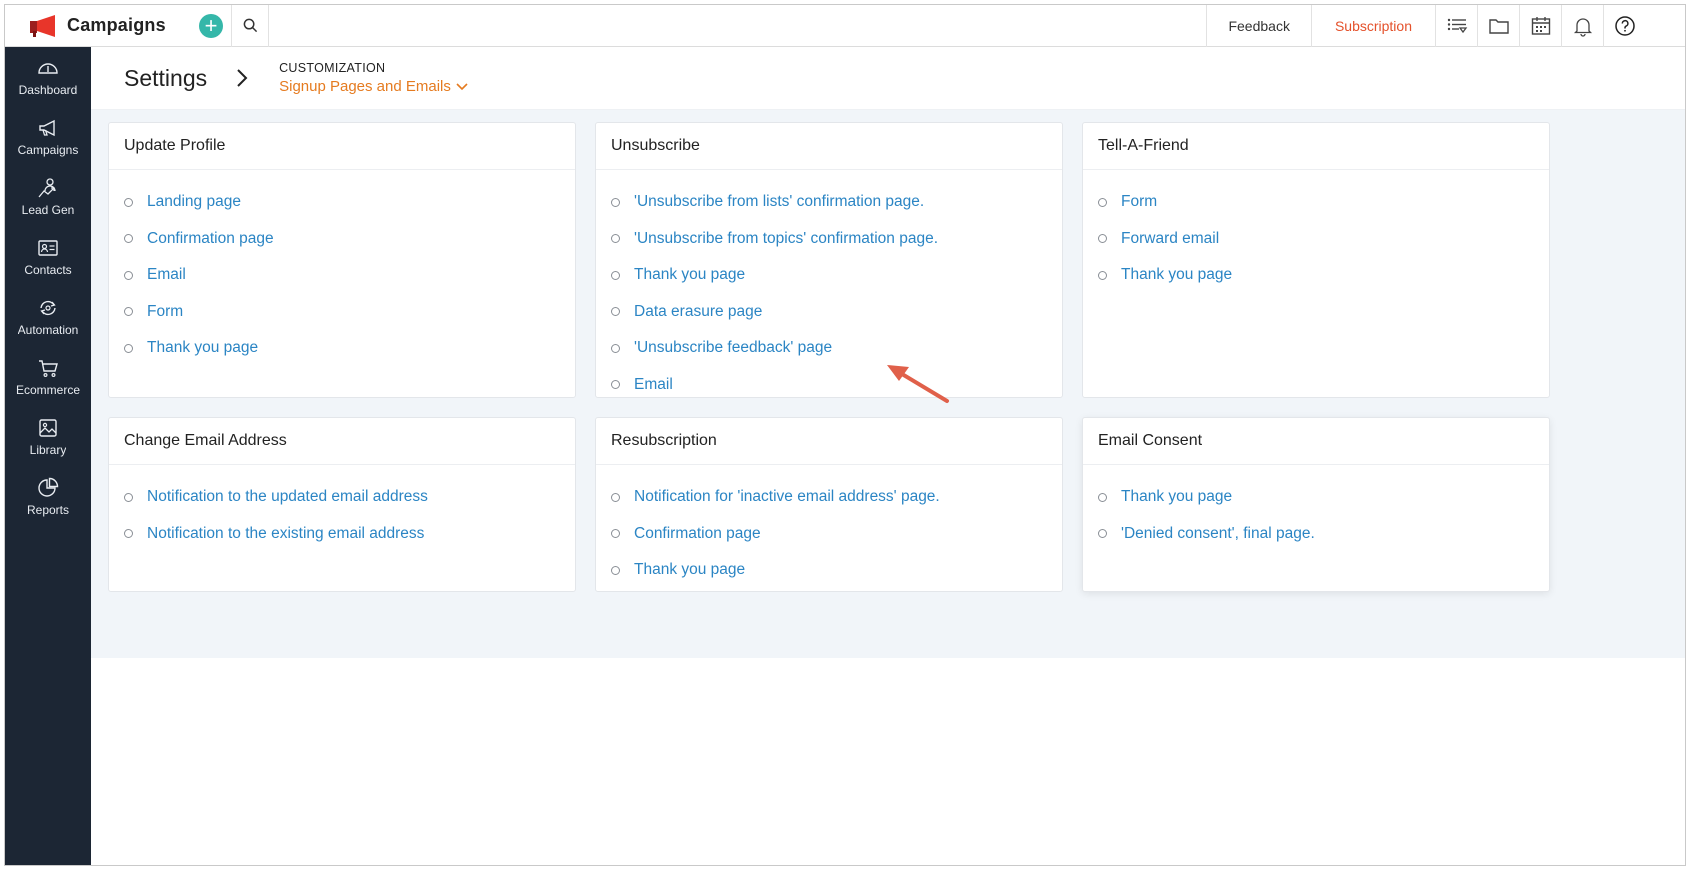 This screenshot has height=870, width=1690. I want to click on search-icon, so click(250, 25).